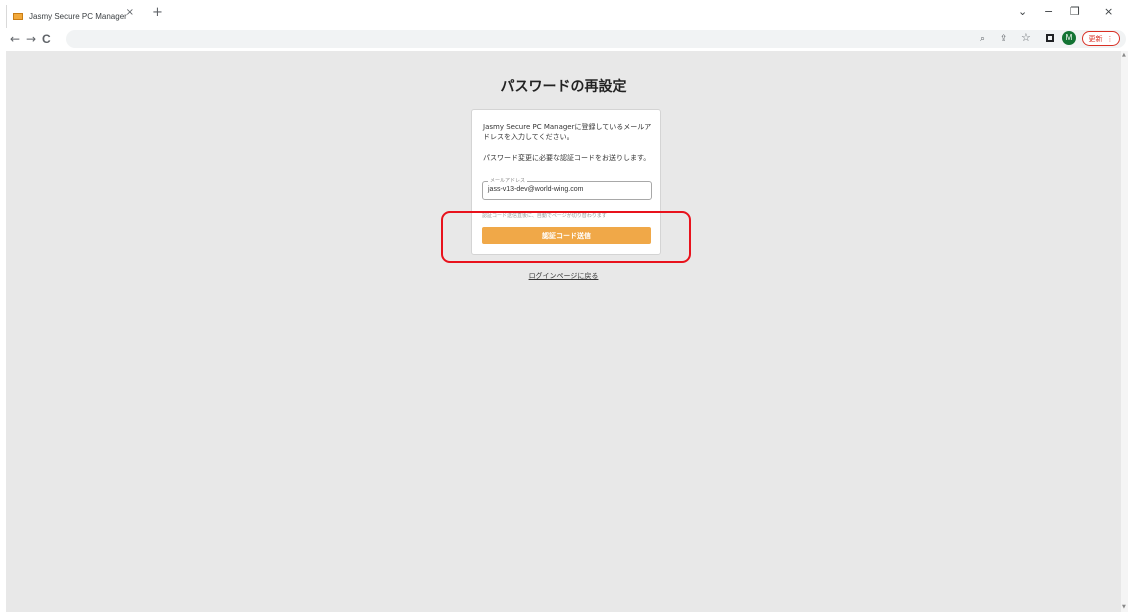 This screenshot has height=612, width=1128. Describe the element at coordinates (15, 39) in the screenshot. I see `back-icon: ←` at that location.